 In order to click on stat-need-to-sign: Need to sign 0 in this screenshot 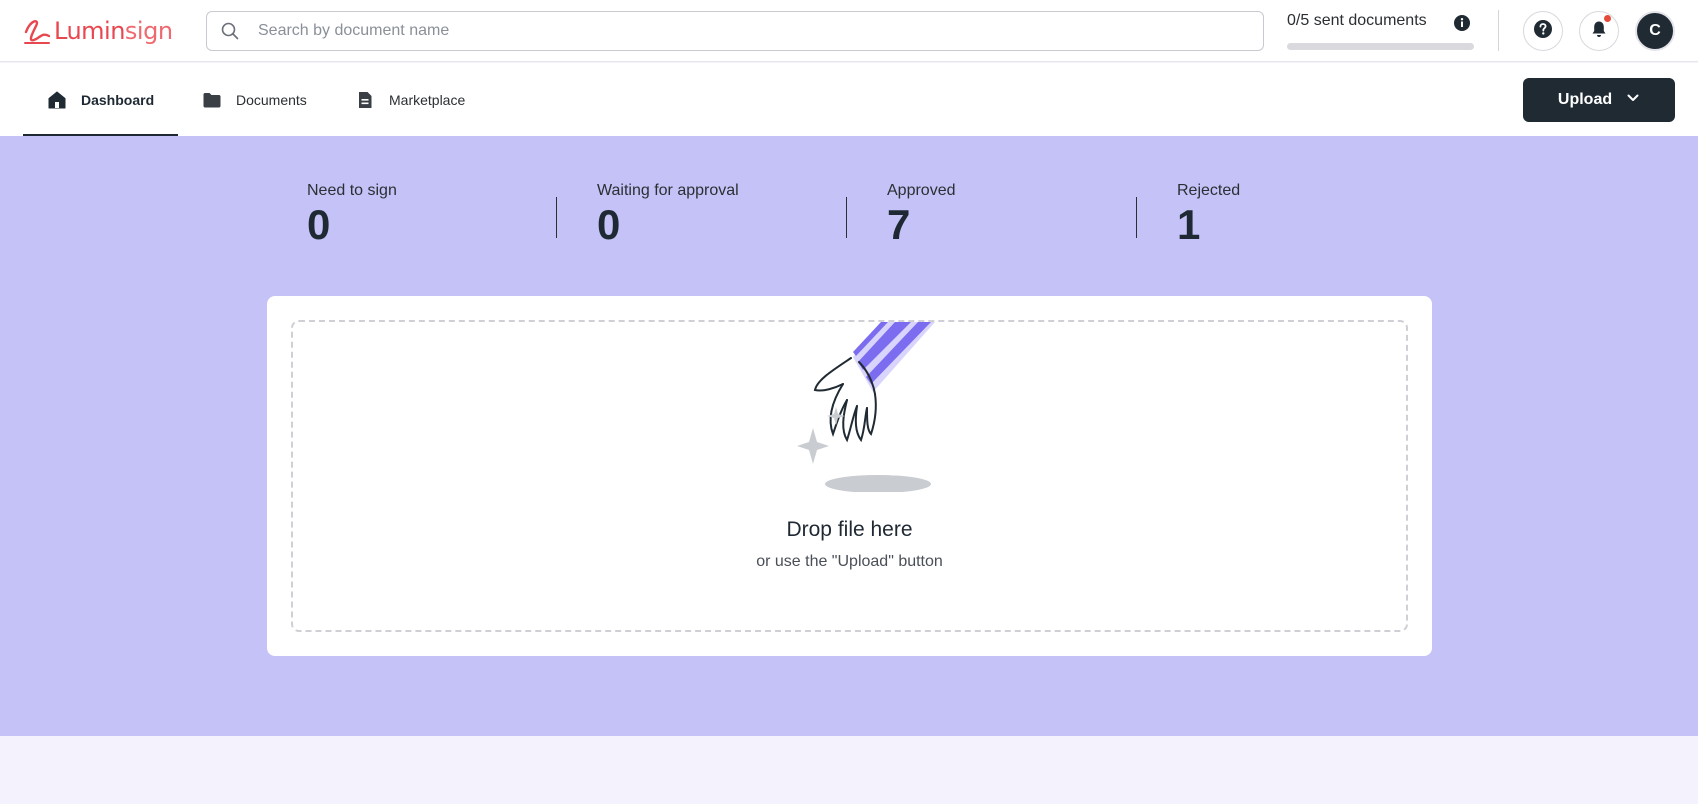, I will do `click(352, 215)`.